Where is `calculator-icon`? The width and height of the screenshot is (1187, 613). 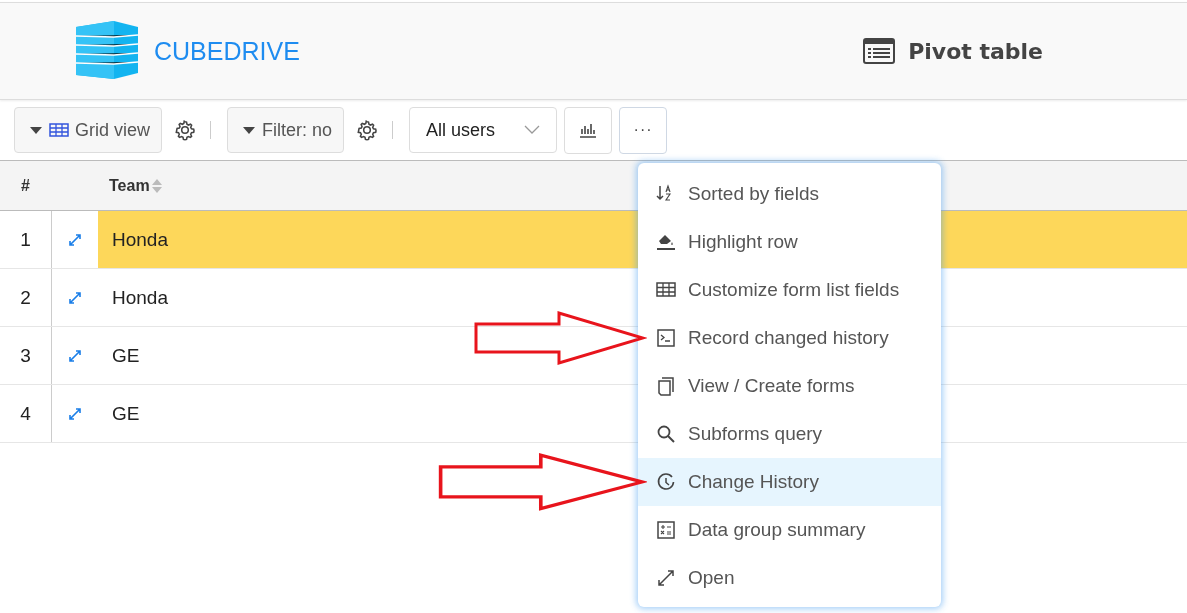
calculator-icon is located at coordinates (666, 530).